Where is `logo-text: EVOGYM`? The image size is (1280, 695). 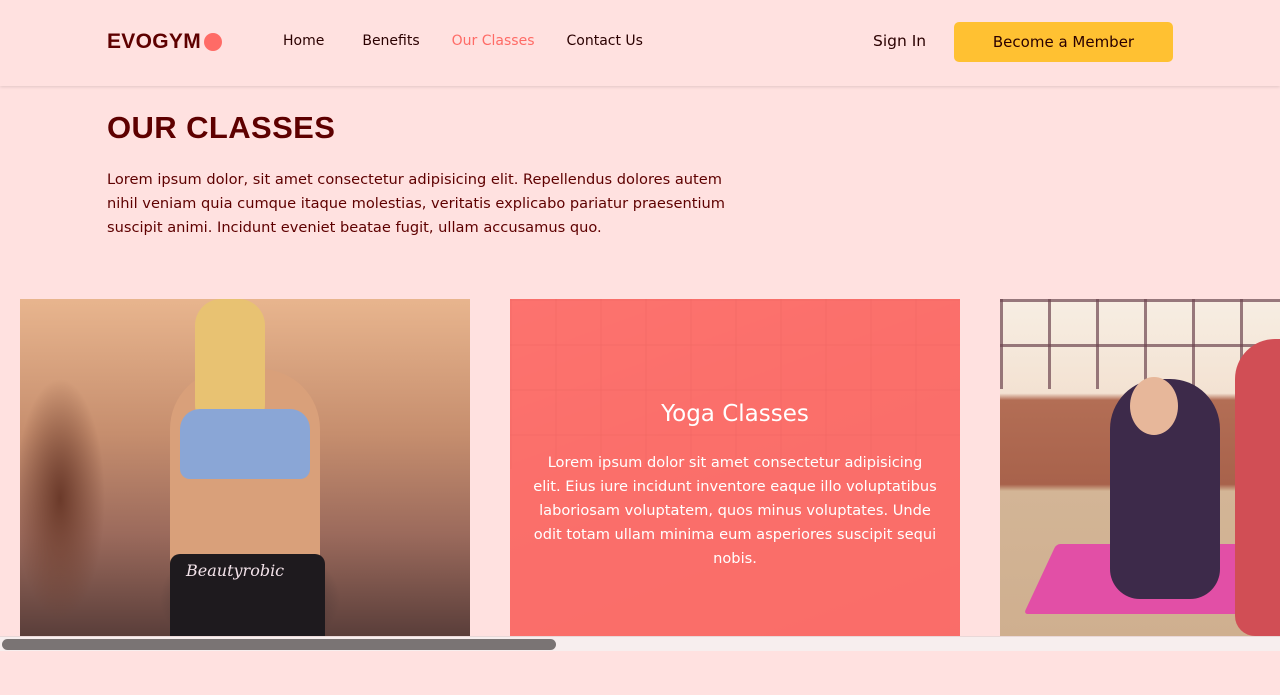 logo-text: EVOGYM is located at coordinates (154, 41).